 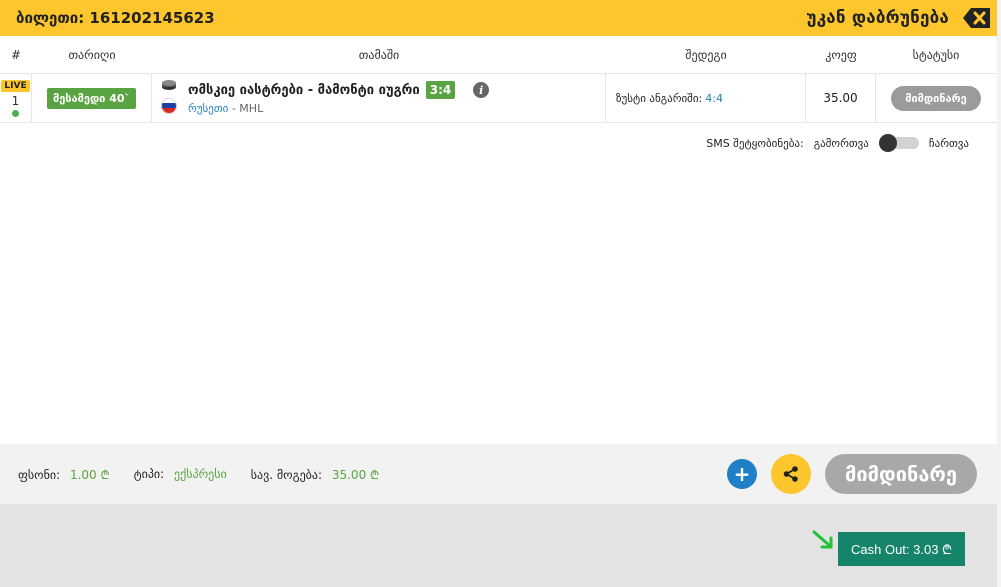 I want to click on sms-toggle, so click(x=898, y=143).